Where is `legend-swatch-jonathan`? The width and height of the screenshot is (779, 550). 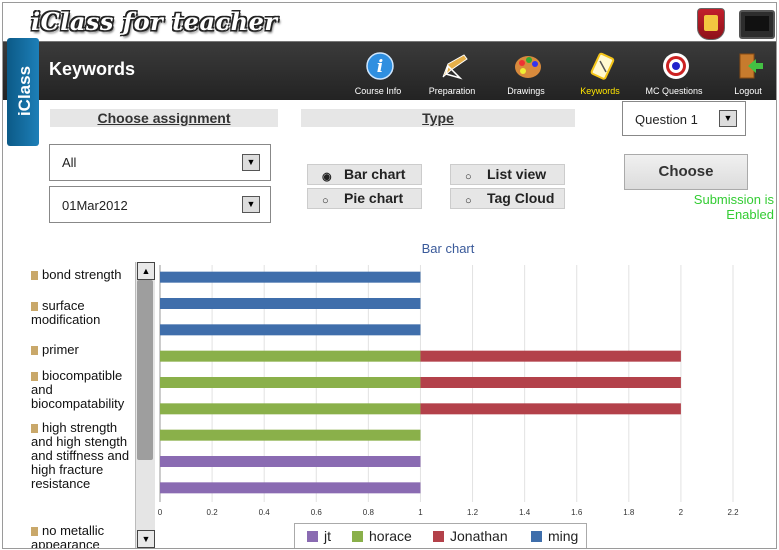 legend-swatch-jonathan is located at coordinates (438, 536).